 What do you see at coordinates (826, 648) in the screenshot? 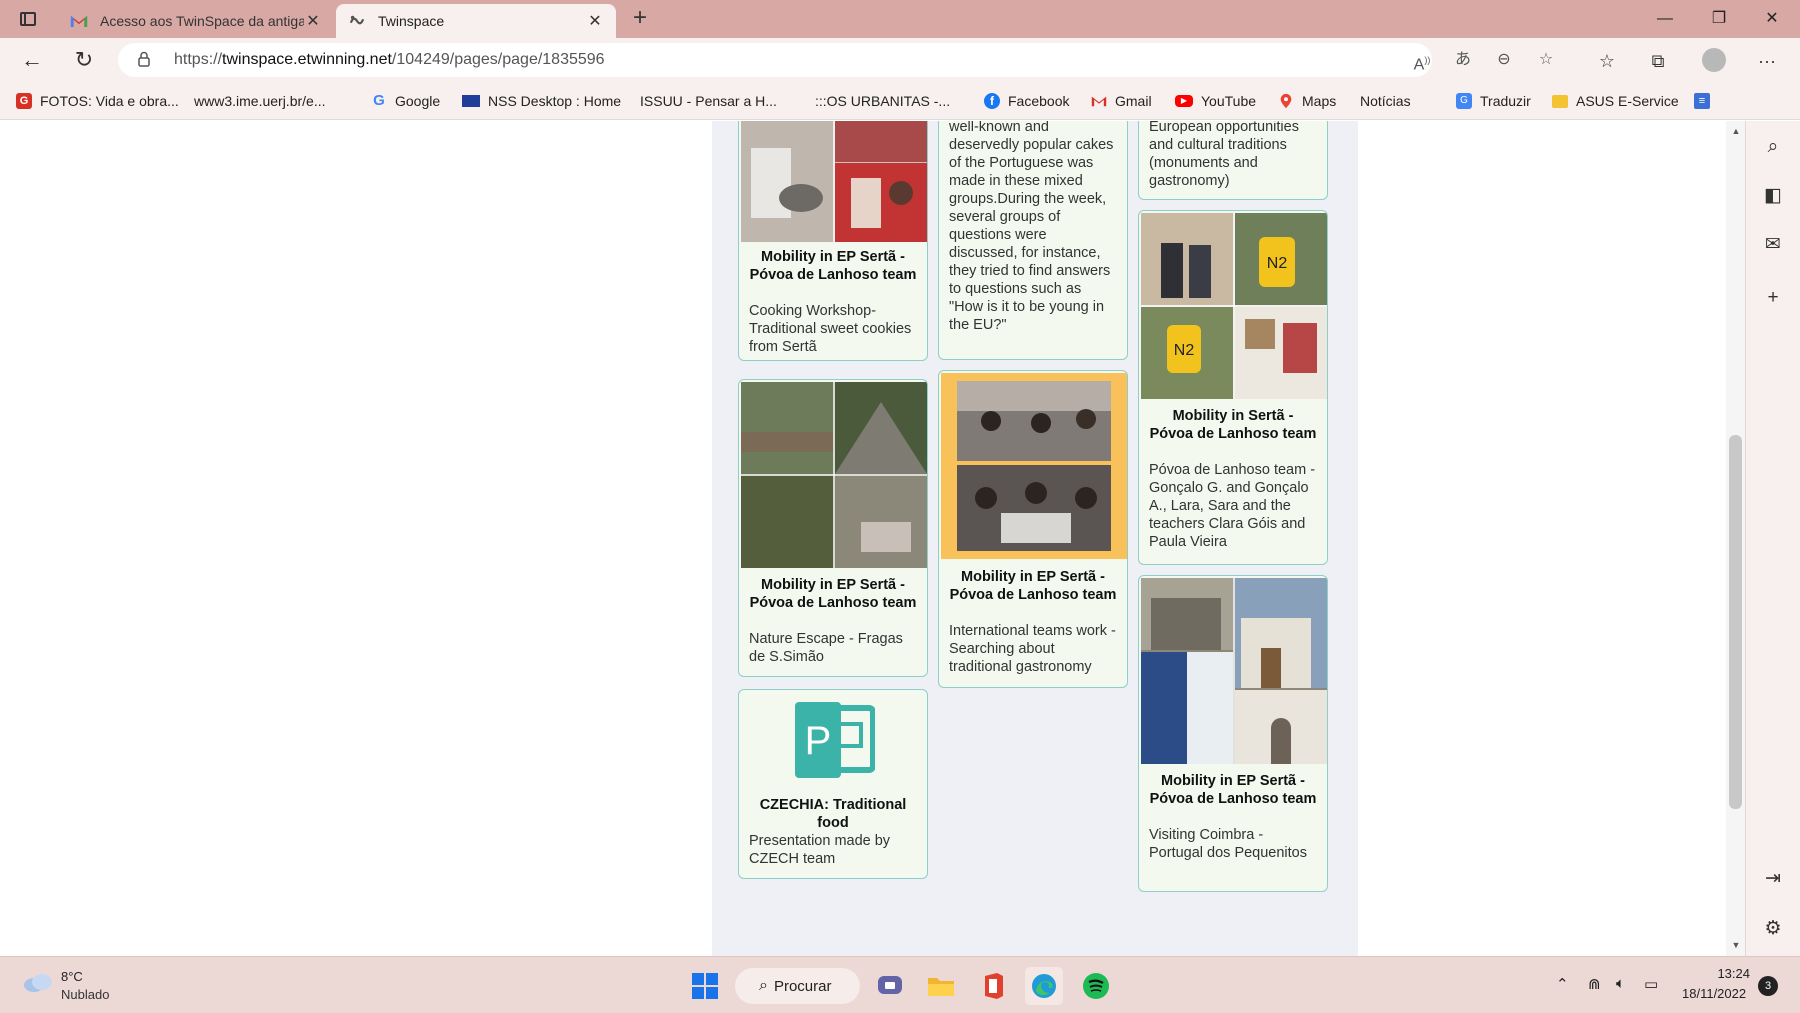
I see `card-description: Nature Escape - Fragas de S.Simão` at bounding box center [826, 648].